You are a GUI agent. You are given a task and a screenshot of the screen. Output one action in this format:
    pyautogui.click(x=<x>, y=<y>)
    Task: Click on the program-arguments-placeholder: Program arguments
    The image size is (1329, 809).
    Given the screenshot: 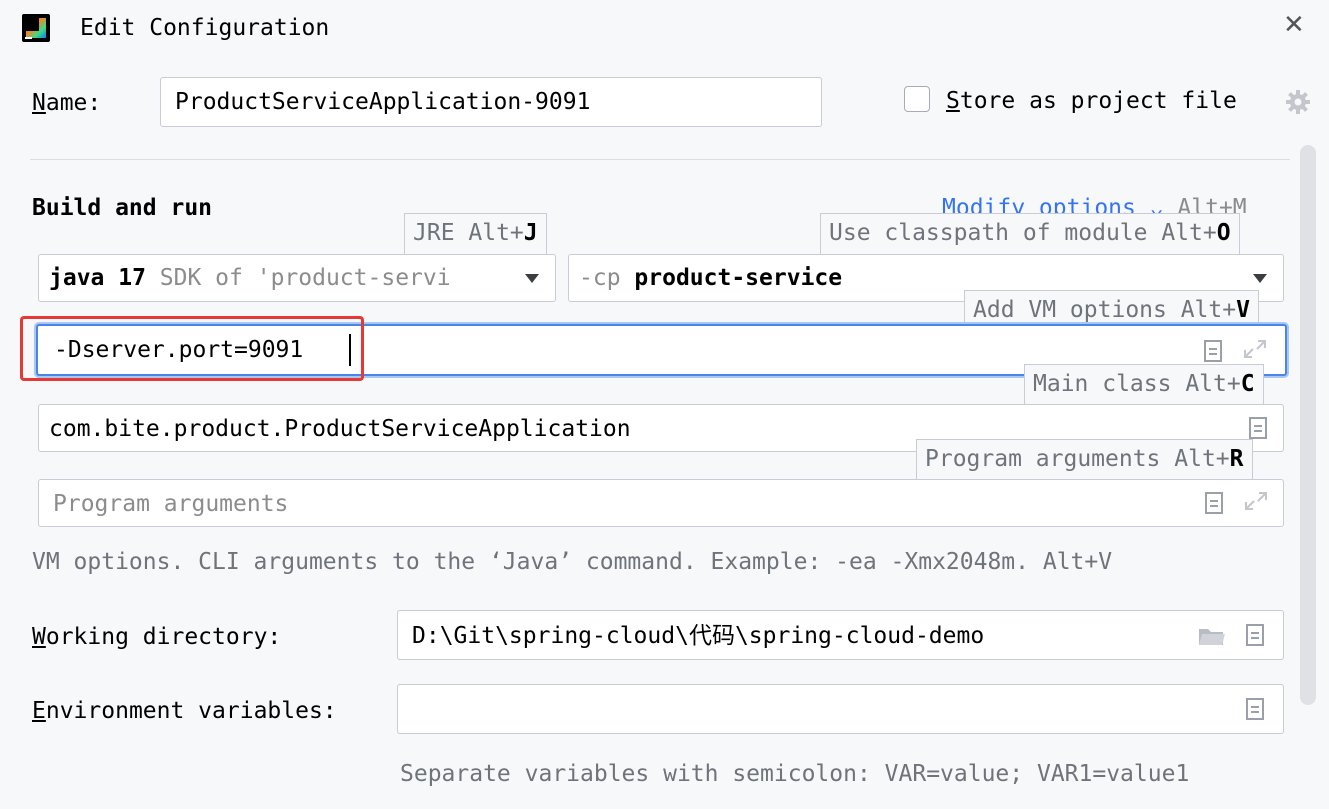 What is the action you would take?
    pyautogui.click(x=171, y=504)
    